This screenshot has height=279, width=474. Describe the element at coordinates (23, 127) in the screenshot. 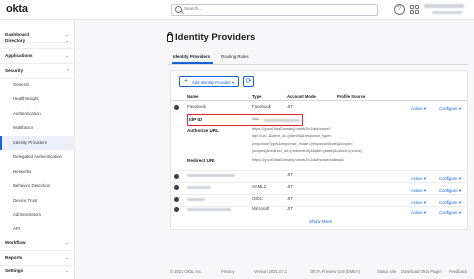

I see `sidebar-item-label: Multifactor` at that location.